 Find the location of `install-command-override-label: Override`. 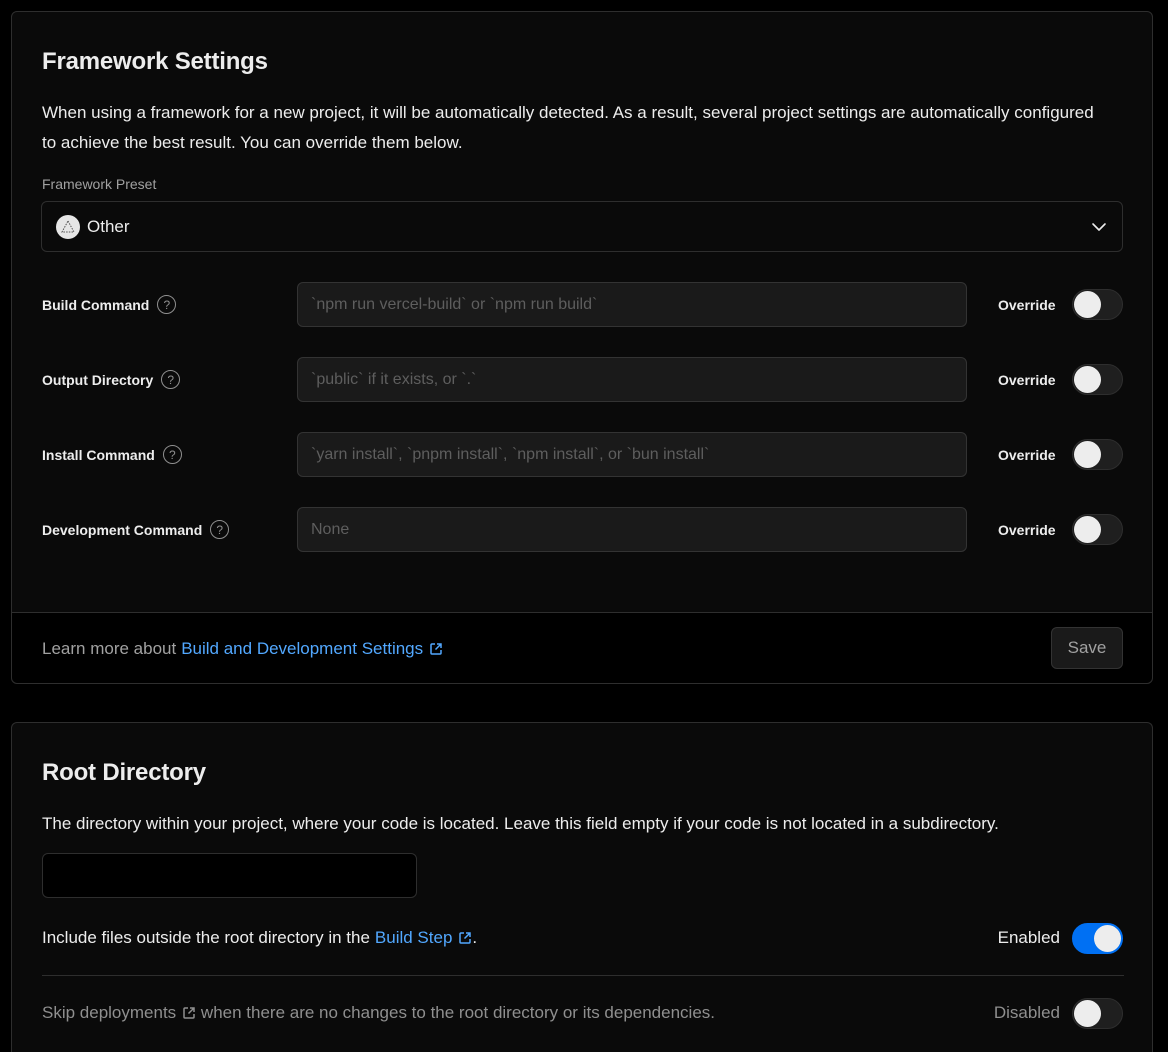

install-command-override-label: Override is located at coordinates (1027, 454).